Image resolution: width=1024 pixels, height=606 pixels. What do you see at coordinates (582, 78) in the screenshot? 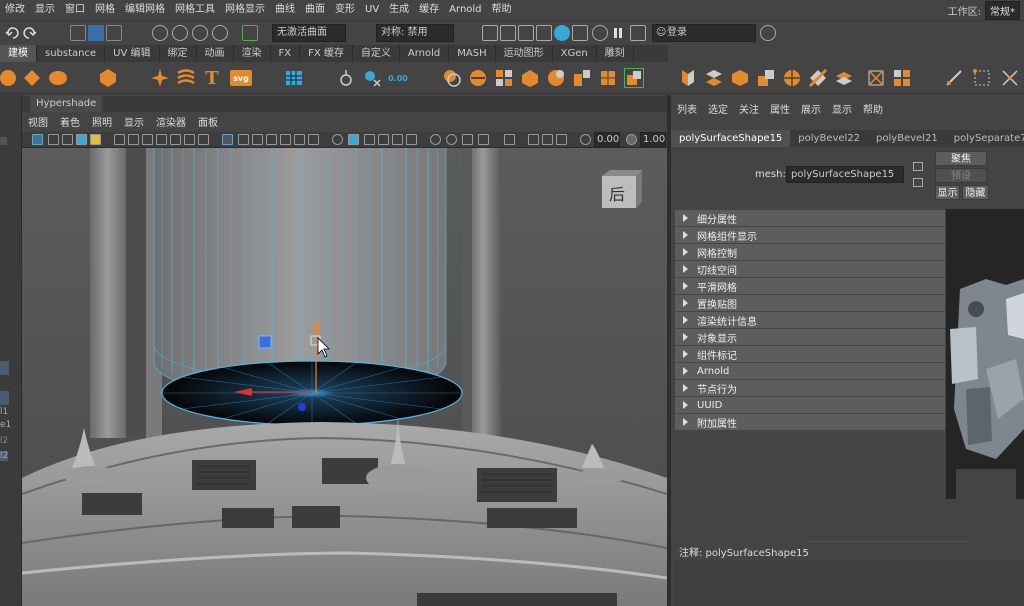
I see `mirror-icon` at bounding box center [582, 78].